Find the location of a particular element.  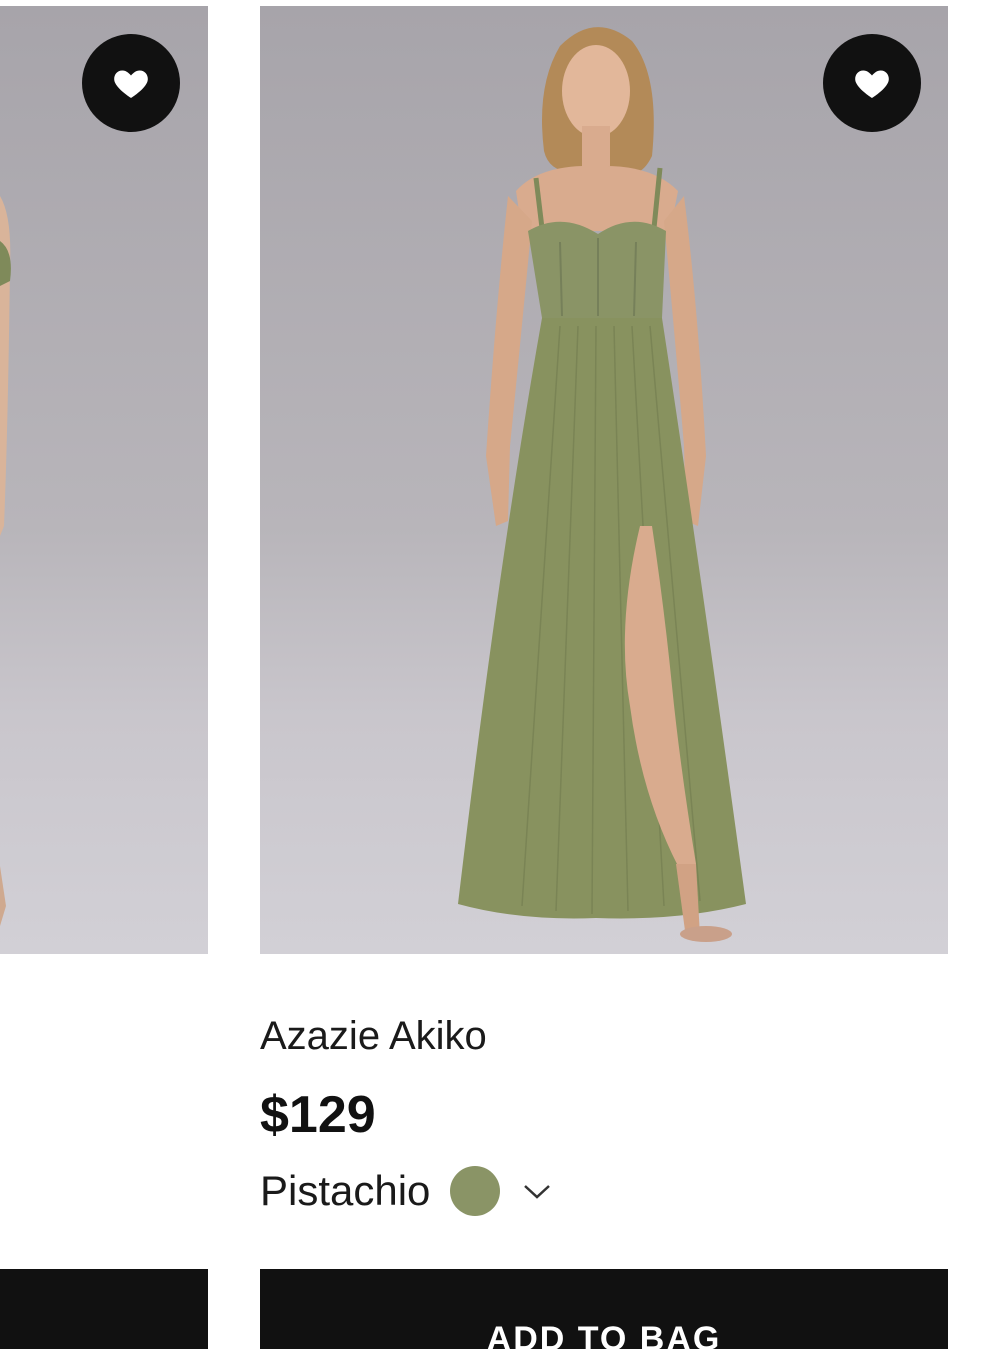

color-swatch is located at coordinates (475, 1191).